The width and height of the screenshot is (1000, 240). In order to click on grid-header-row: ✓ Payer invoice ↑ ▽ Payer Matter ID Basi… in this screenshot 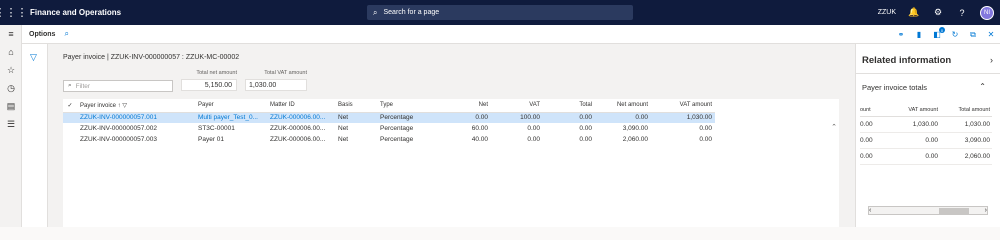, I will do `click(389, 106)`.